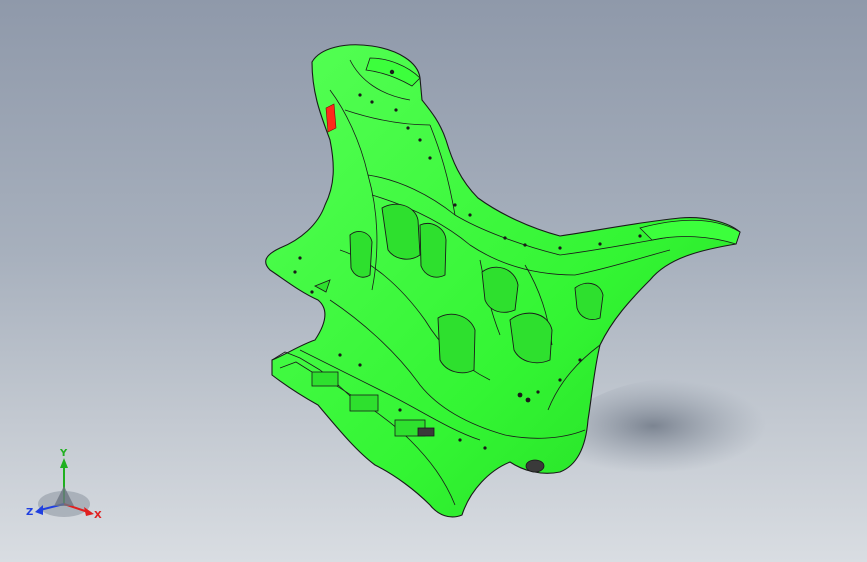 Image resolution: width=867 pixels, height=562 pixels. What do you see at coordinates (66, 486) in the screenshot?
I see `coordinate-triad: Y X Z` at bounding box center [66, 486].